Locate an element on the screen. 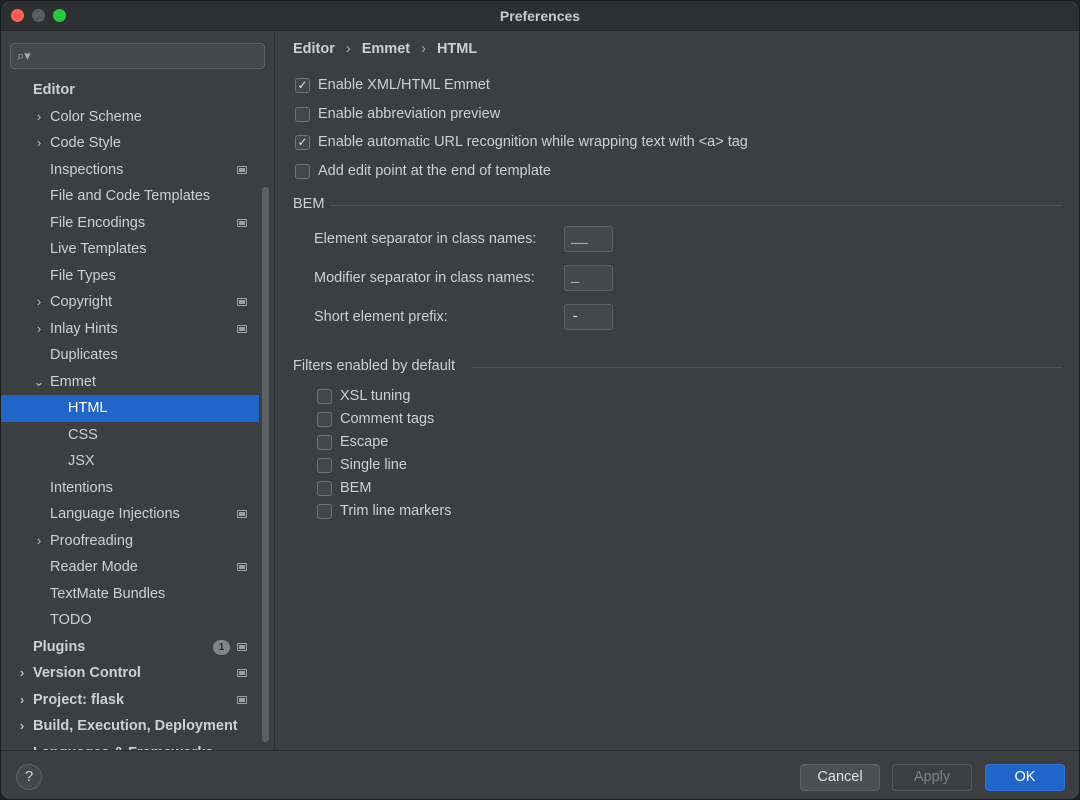 The width and height of the screenshot is (1080, 800). filter-row: BEM is located at coordinates (344, 488).